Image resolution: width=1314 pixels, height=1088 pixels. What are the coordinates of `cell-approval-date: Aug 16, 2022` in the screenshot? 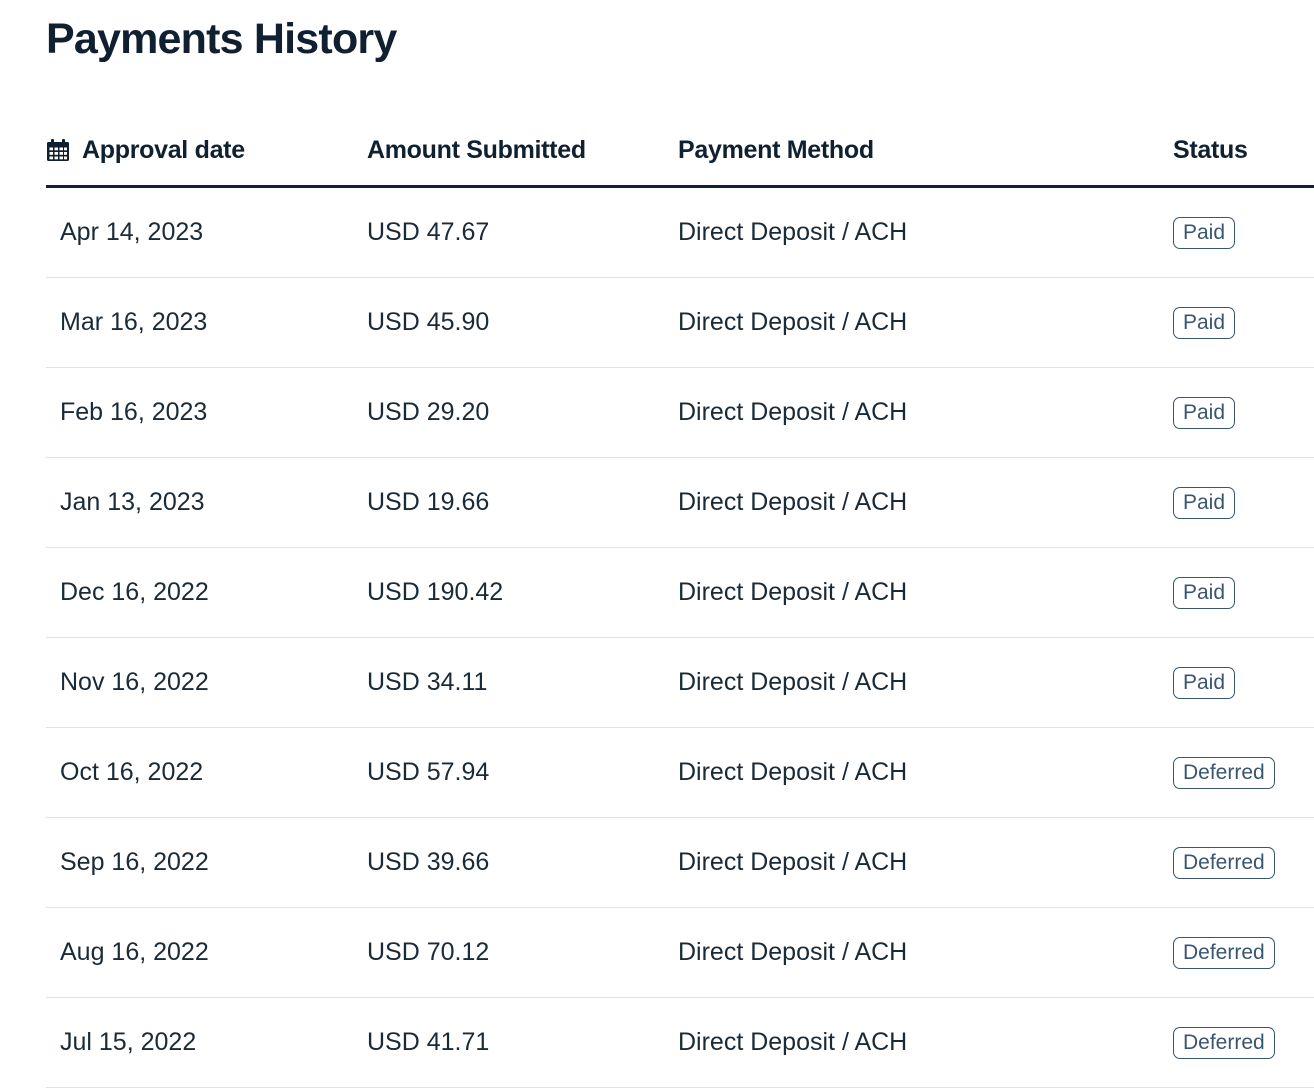 It's located at (134, 952).